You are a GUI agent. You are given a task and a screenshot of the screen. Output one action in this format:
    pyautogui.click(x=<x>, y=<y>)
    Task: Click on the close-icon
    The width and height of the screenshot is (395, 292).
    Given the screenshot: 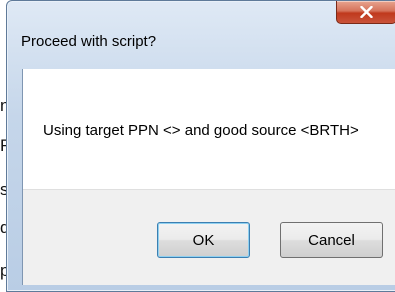 What is the action you would take?
    pyautogui.click(x=366, y=12)
    